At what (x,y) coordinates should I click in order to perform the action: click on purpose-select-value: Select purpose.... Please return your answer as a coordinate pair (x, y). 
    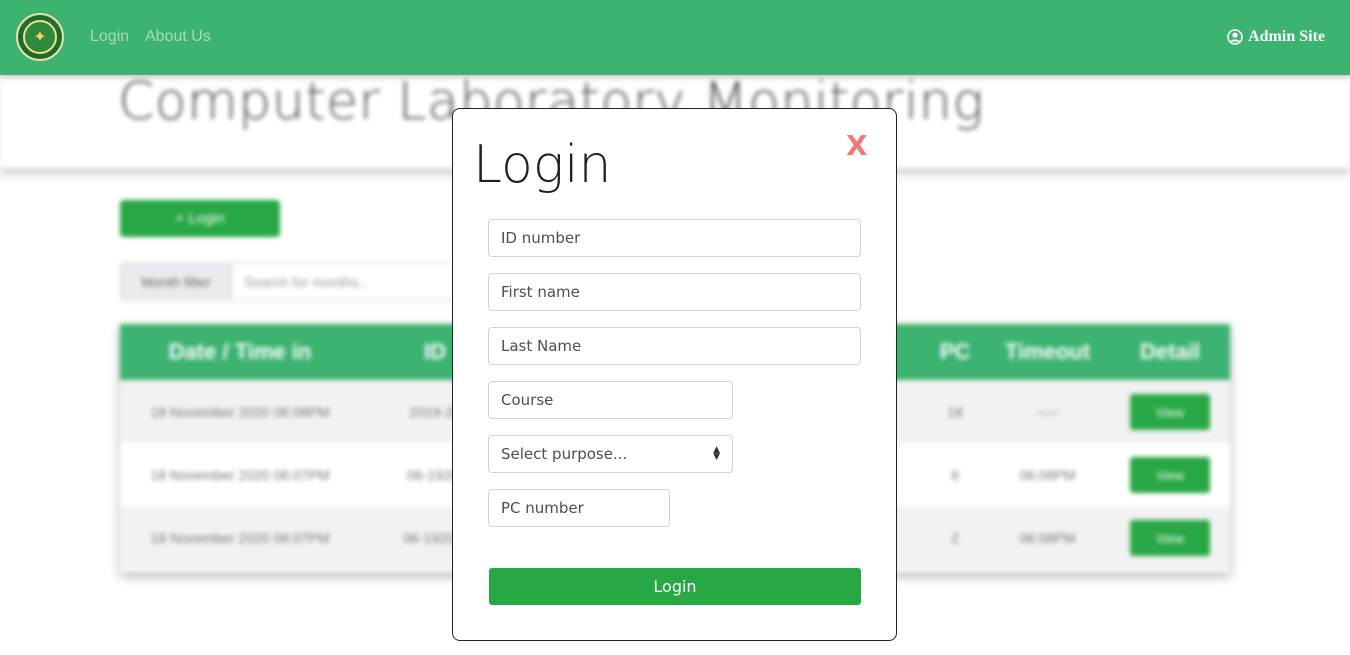
    Looking at the image, I should click on (564, 454).